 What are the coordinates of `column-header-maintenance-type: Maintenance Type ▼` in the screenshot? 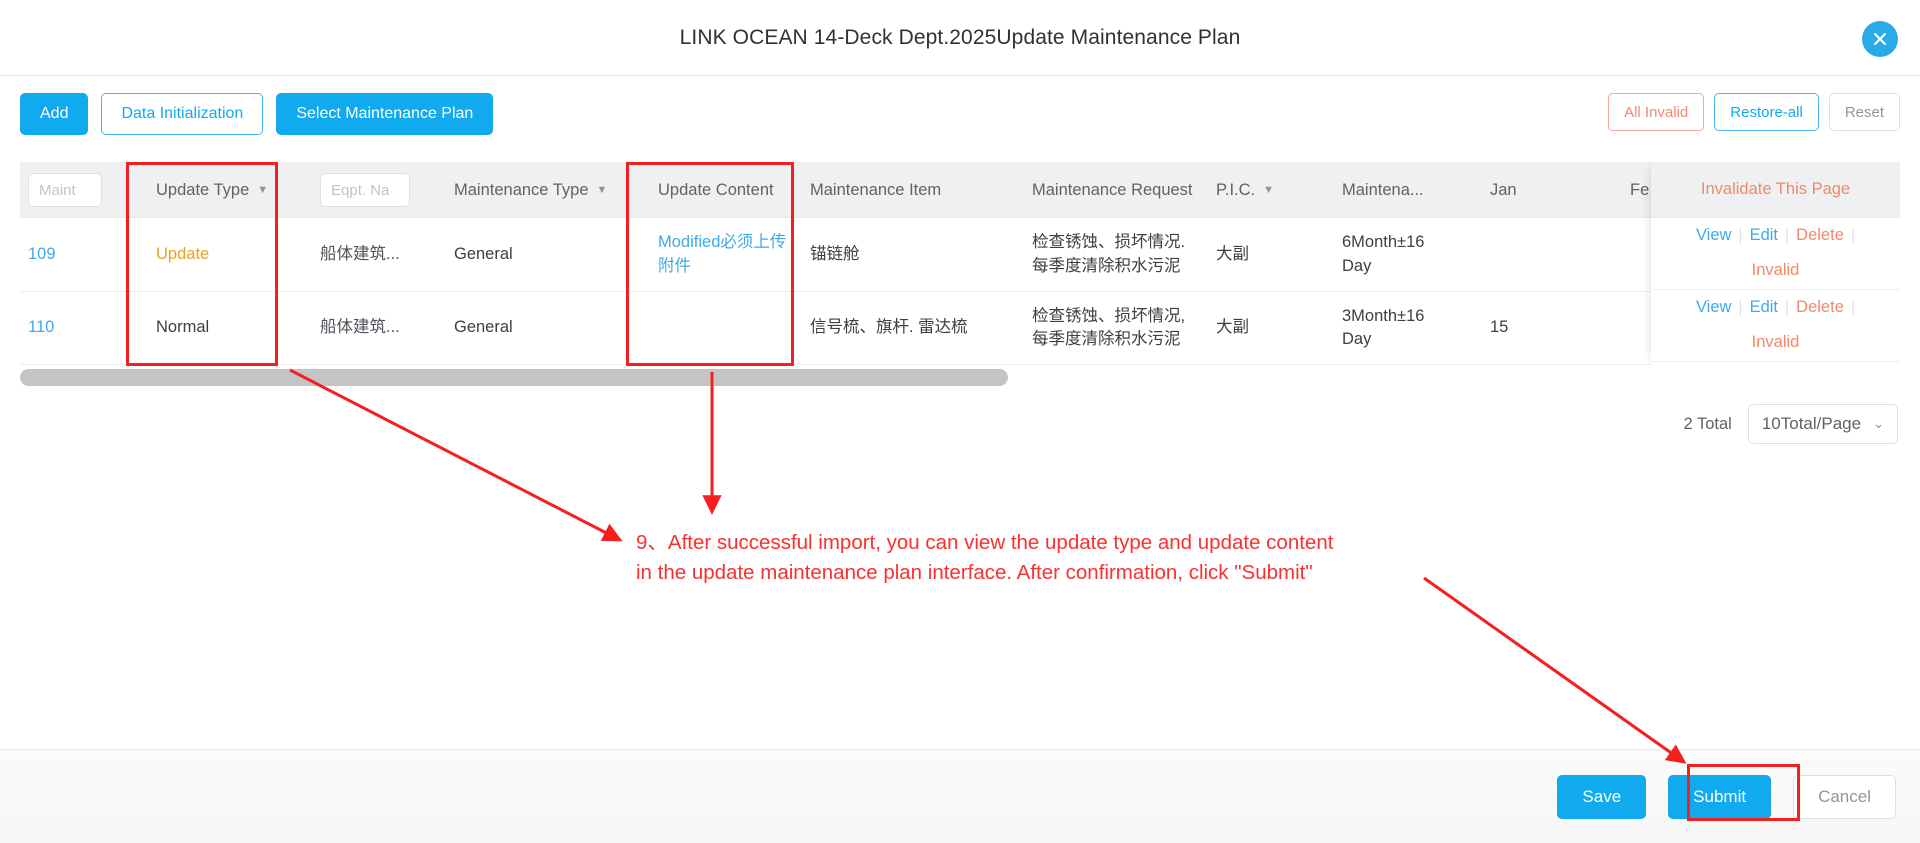 It's located at (530, 190).